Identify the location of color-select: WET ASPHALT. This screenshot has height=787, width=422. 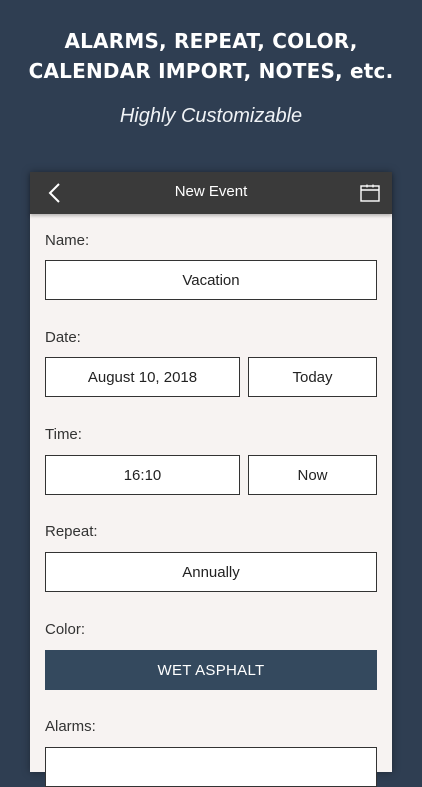
(211, 670).